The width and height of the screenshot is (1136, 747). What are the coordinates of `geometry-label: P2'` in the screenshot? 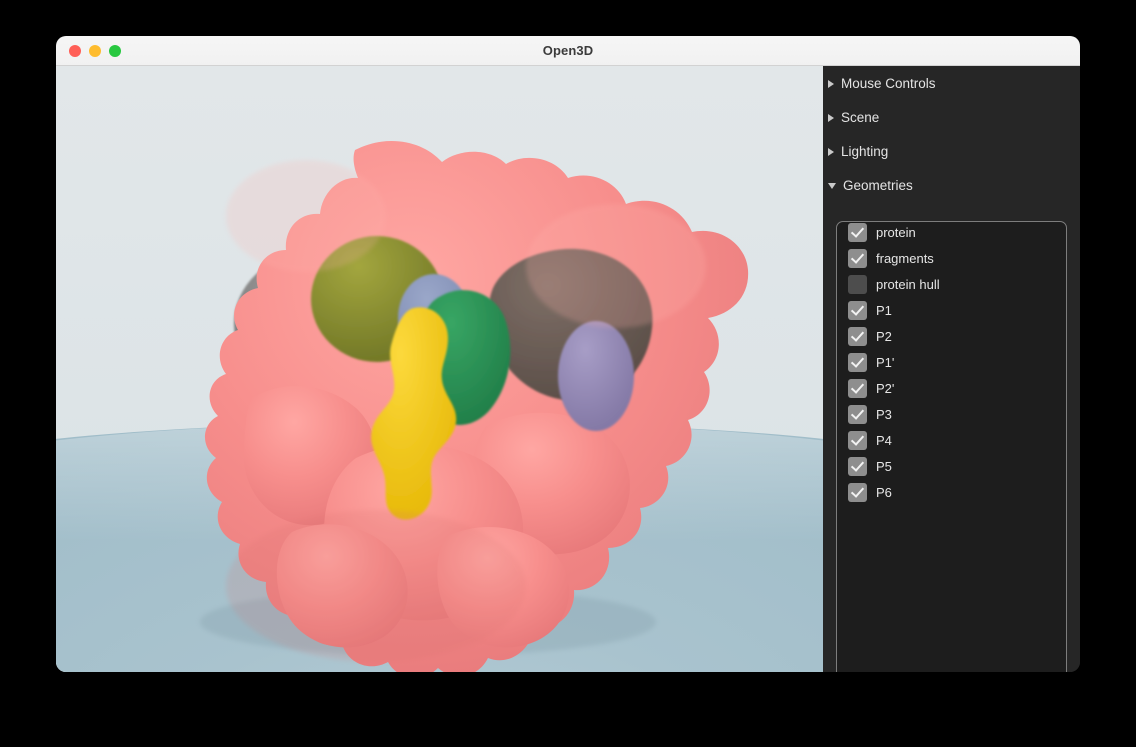 It's located at (885, 388).